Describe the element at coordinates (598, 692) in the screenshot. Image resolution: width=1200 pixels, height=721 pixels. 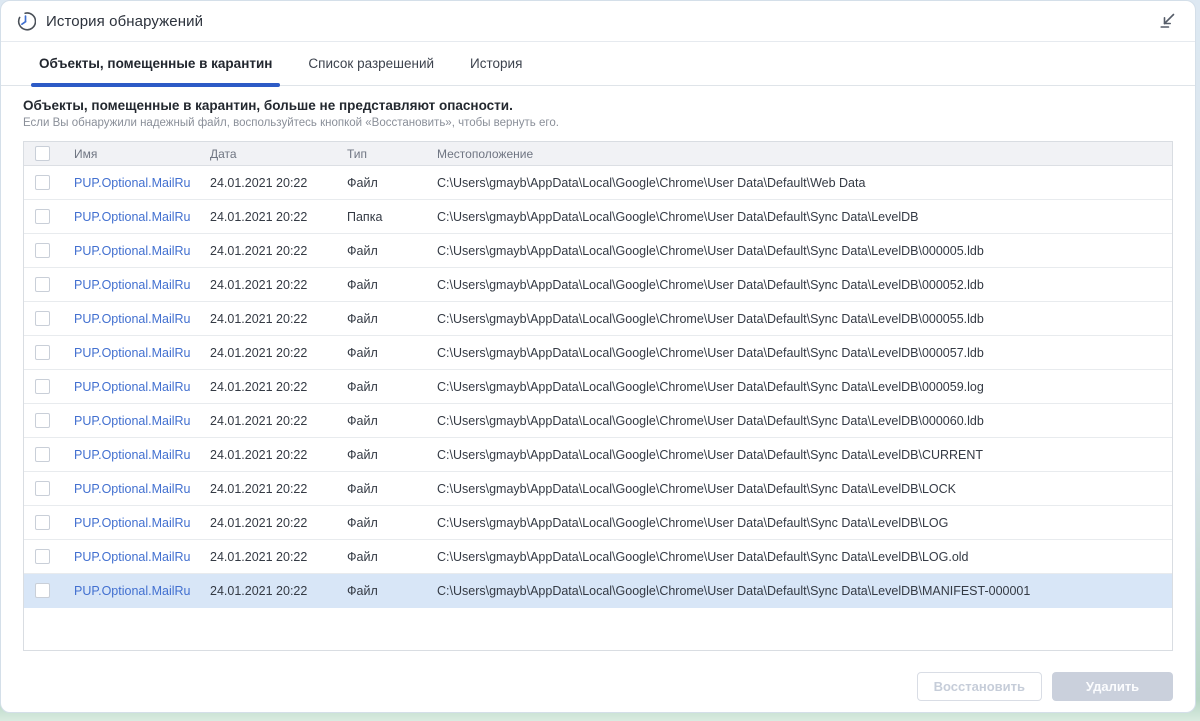
I see `footer-actions: Восстановить Удалить` at that location.